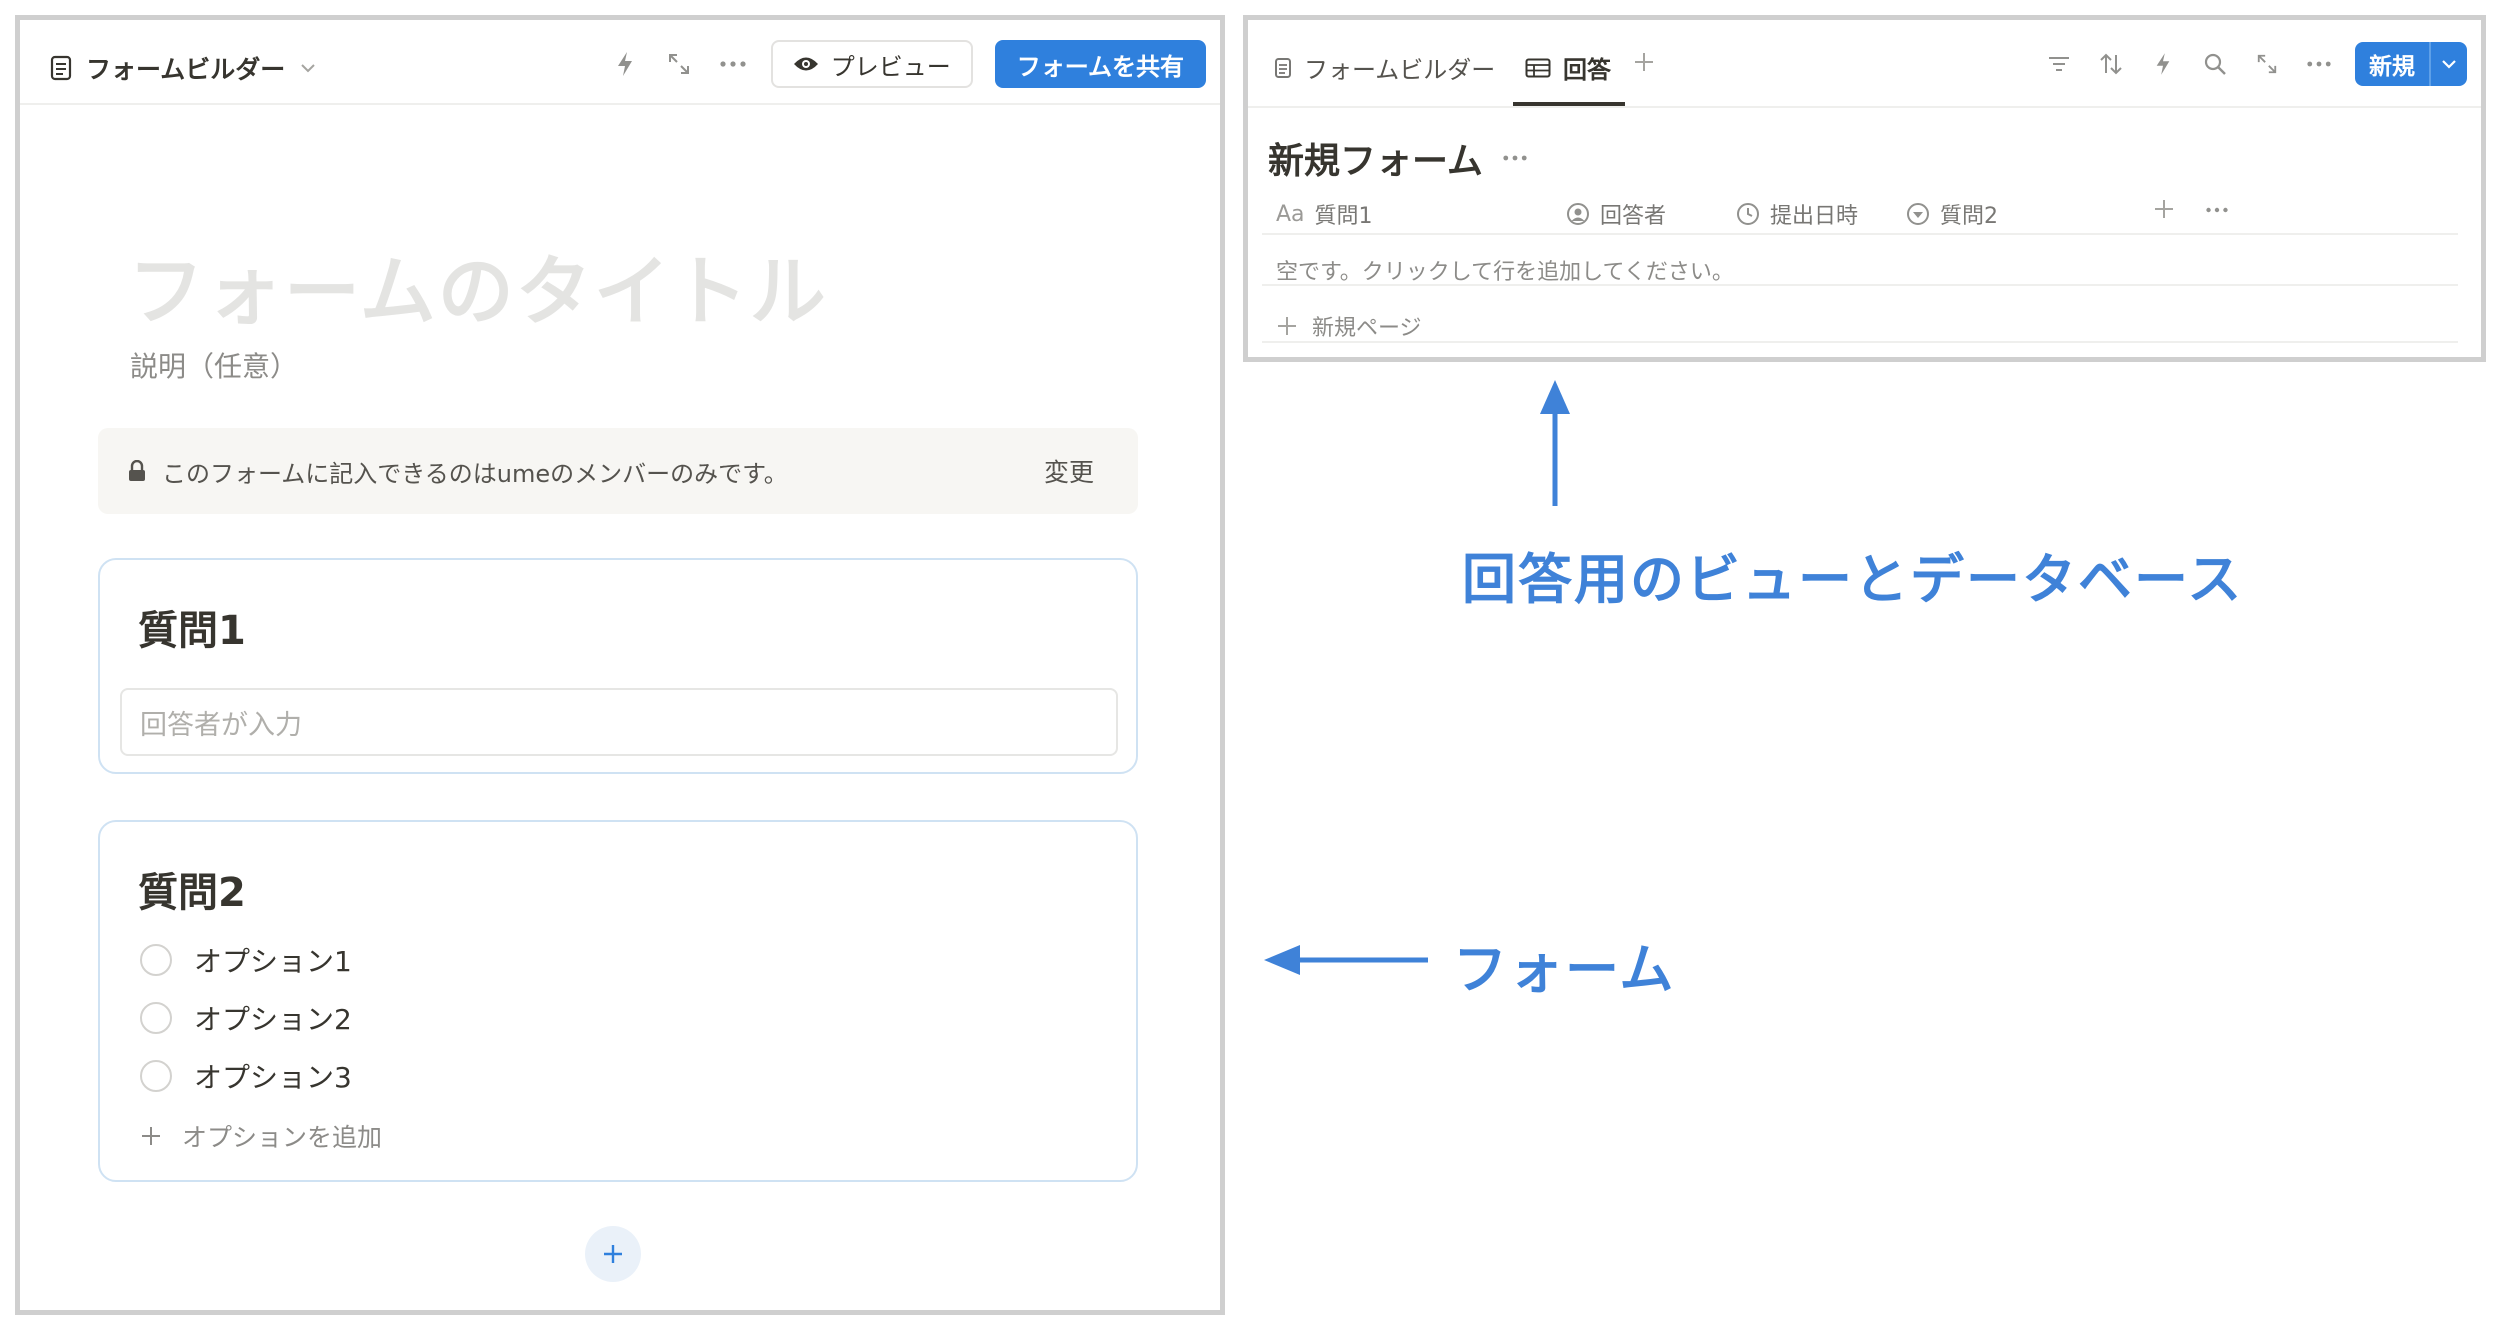  I want to click on tab-label: フォームビルダー, so click(1400, 70).